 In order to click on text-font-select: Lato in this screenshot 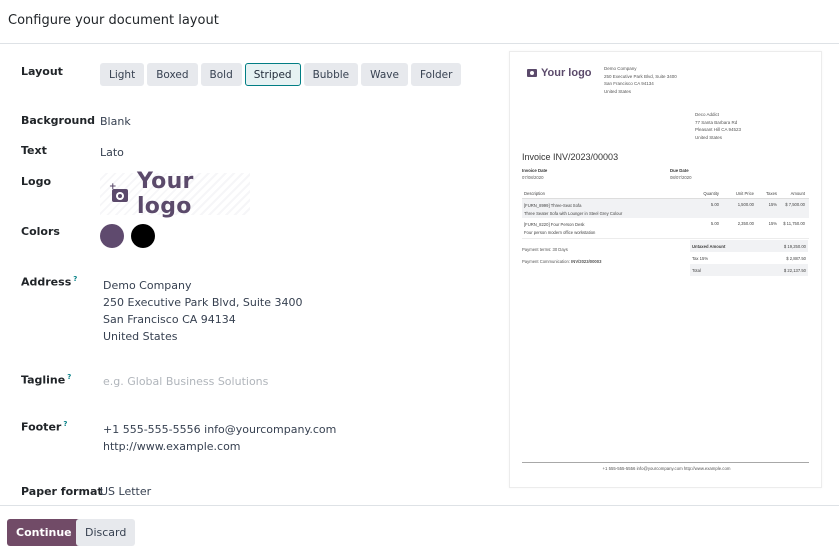, I will do `click(112, 152)`.